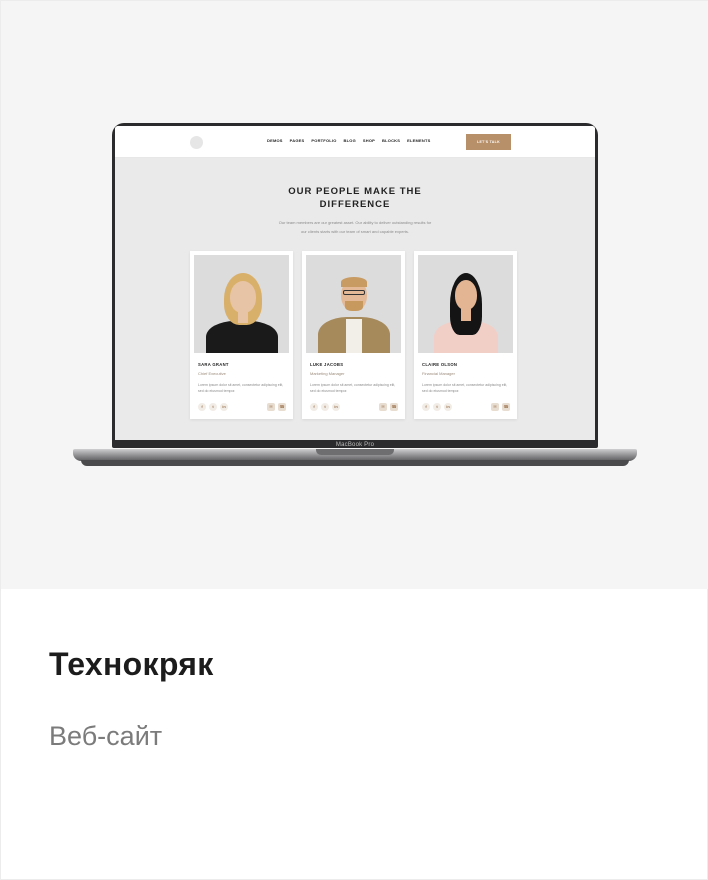 The image size is (708, 880). I want to click on laptop-notch, so click(355, 452).